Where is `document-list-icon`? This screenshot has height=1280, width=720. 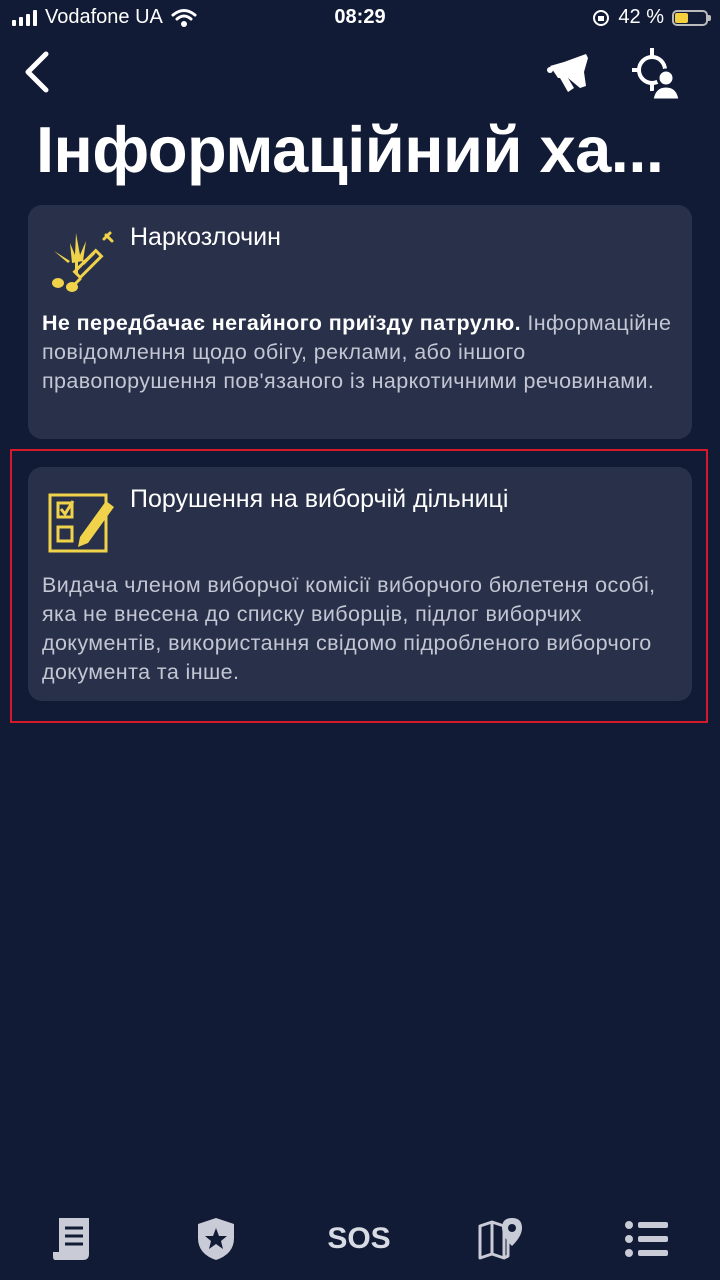
document-list-icon is located at coordinates (71, 1239).